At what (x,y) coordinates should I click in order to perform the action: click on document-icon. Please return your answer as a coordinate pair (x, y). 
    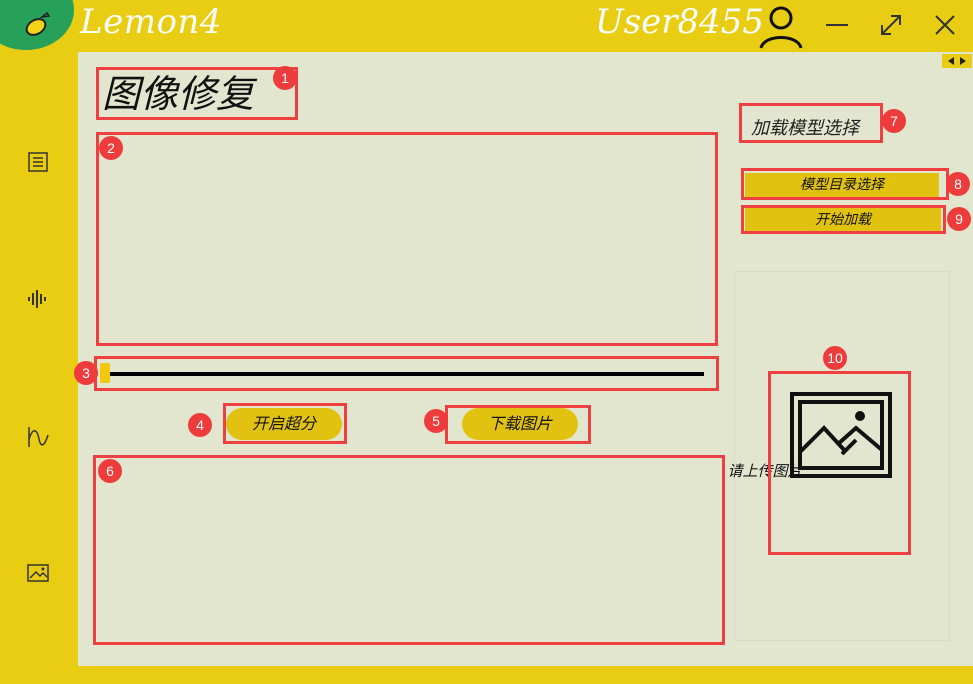
    Looking at the image, I should click on (38, 162).